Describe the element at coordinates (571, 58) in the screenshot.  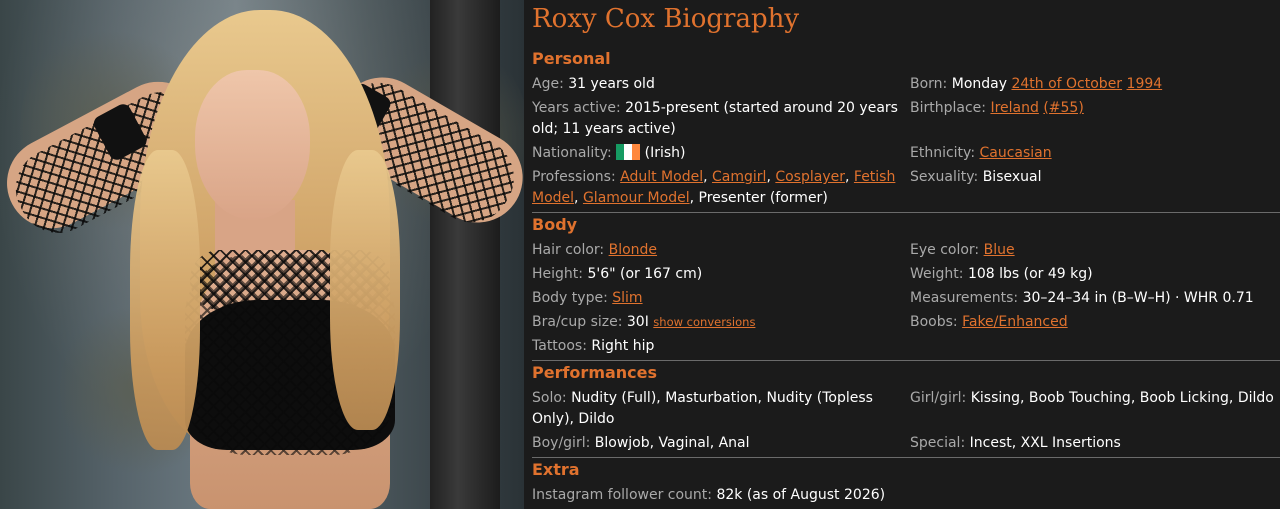
I see `section-personal-heading: Personal` at that location.